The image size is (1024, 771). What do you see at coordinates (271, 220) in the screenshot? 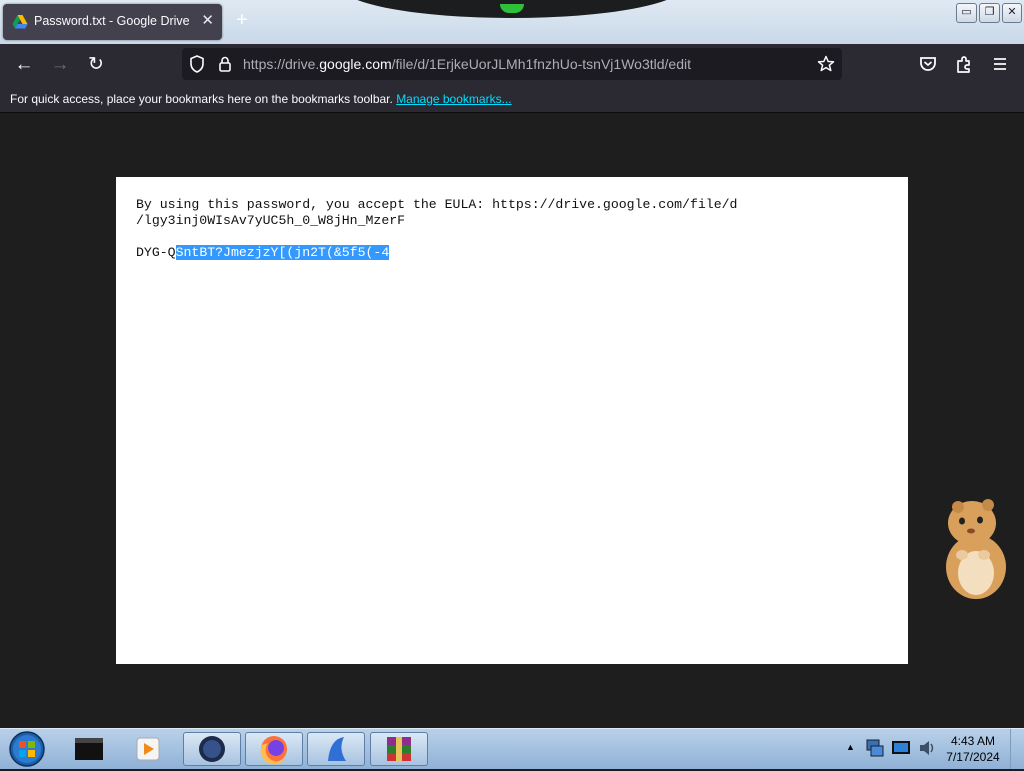
I see `eula-line-2: /lgy3inj0WIsAv7yUC5h_0_W8jHn_MzerF` at bounding box center [271, 220].